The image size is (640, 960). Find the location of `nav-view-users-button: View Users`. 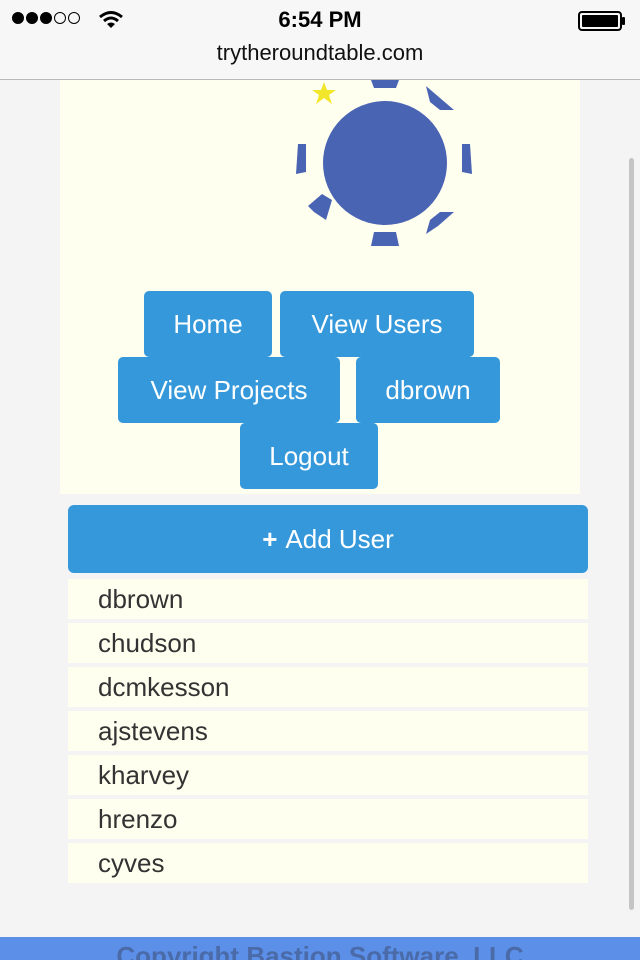

nav-view-users-button: View Users is located at coordinates (377, 324).